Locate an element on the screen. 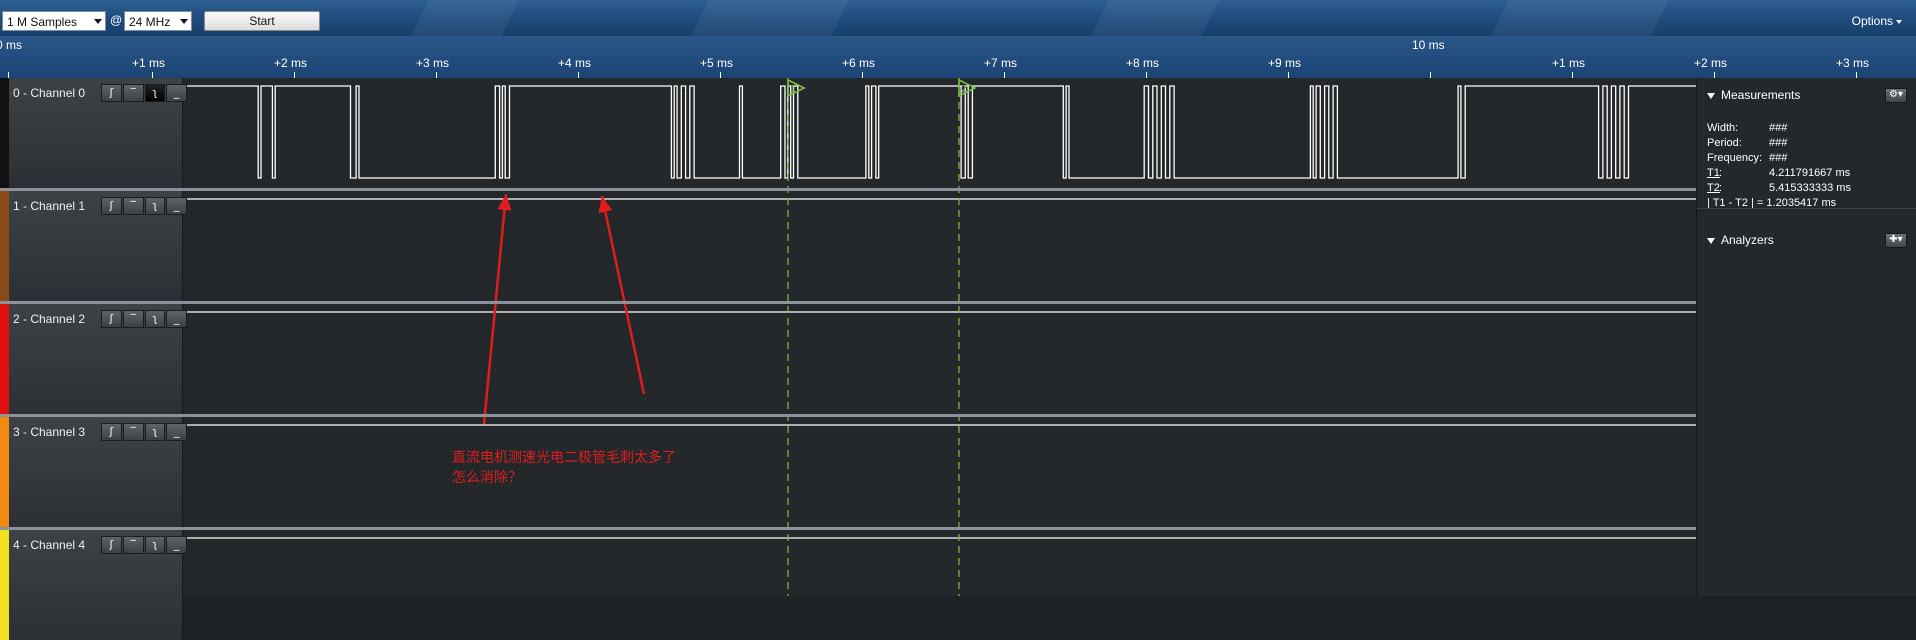 The image size is (1916, 640). sample-count-select: 1 M Samples is located at coordinates (54, 21).